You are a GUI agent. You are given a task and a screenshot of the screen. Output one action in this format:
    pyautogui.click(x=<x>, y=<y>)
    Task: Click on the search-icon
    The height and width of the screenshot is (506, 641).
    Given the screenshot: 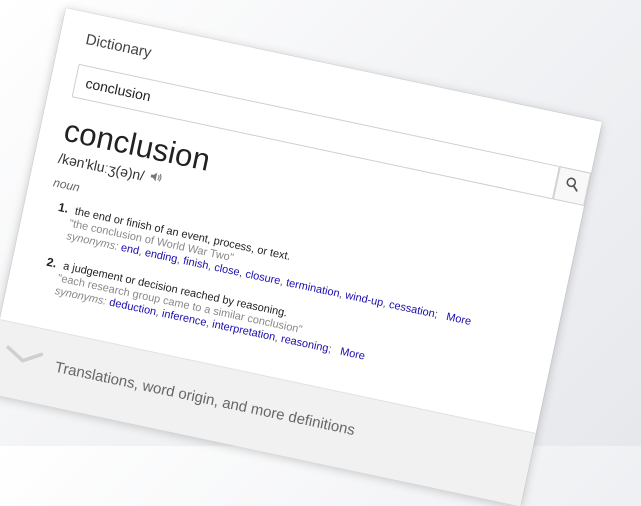 What is the action you would take?
    pyautogui.click(x=572, y=185)
    